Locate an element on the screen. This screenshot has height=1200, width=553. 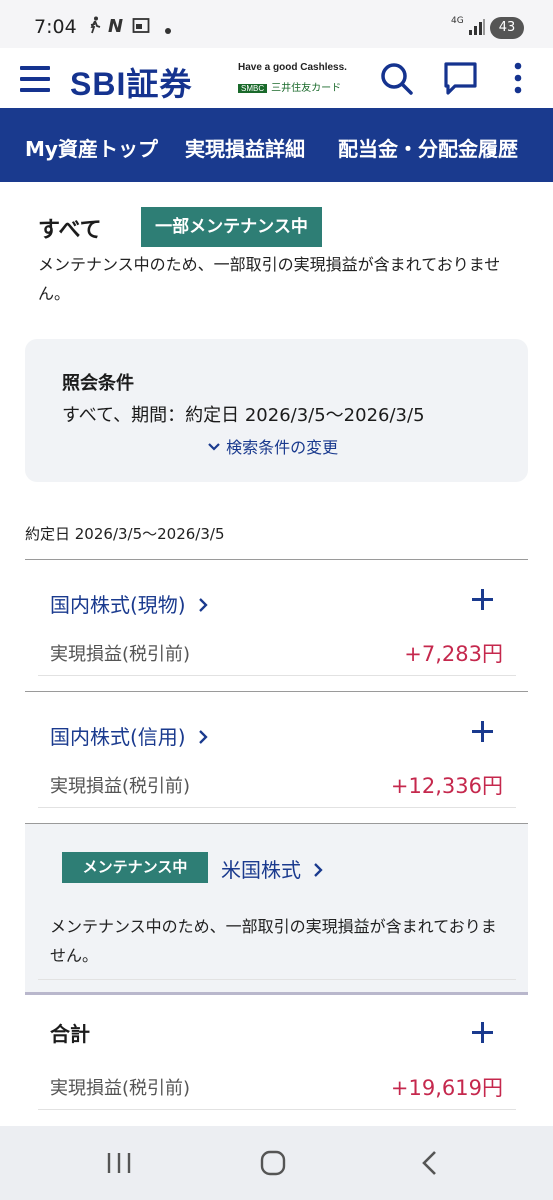
recent-apps-icon is located at coordinates (119, 1165).